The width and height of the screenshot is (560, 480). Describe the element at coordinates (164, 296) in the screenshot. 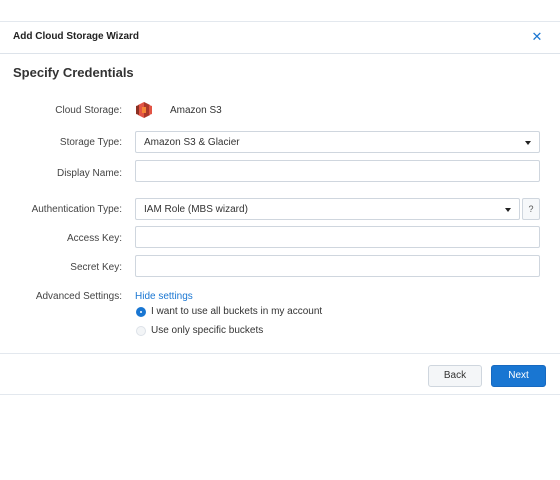

I see `hide-settings-link: Hide settings` at that location.